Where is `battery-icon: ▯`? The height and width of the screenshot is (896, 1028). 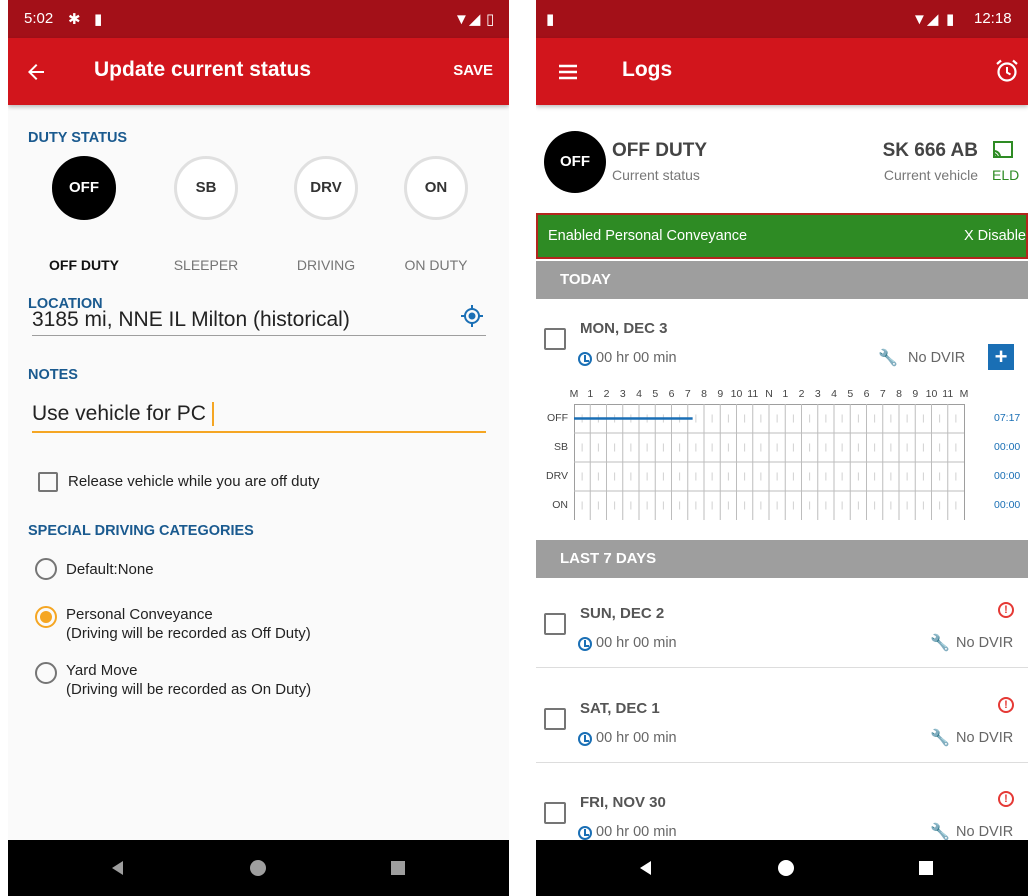 battery-icon: ▯ is located at coordinates (490, 19).